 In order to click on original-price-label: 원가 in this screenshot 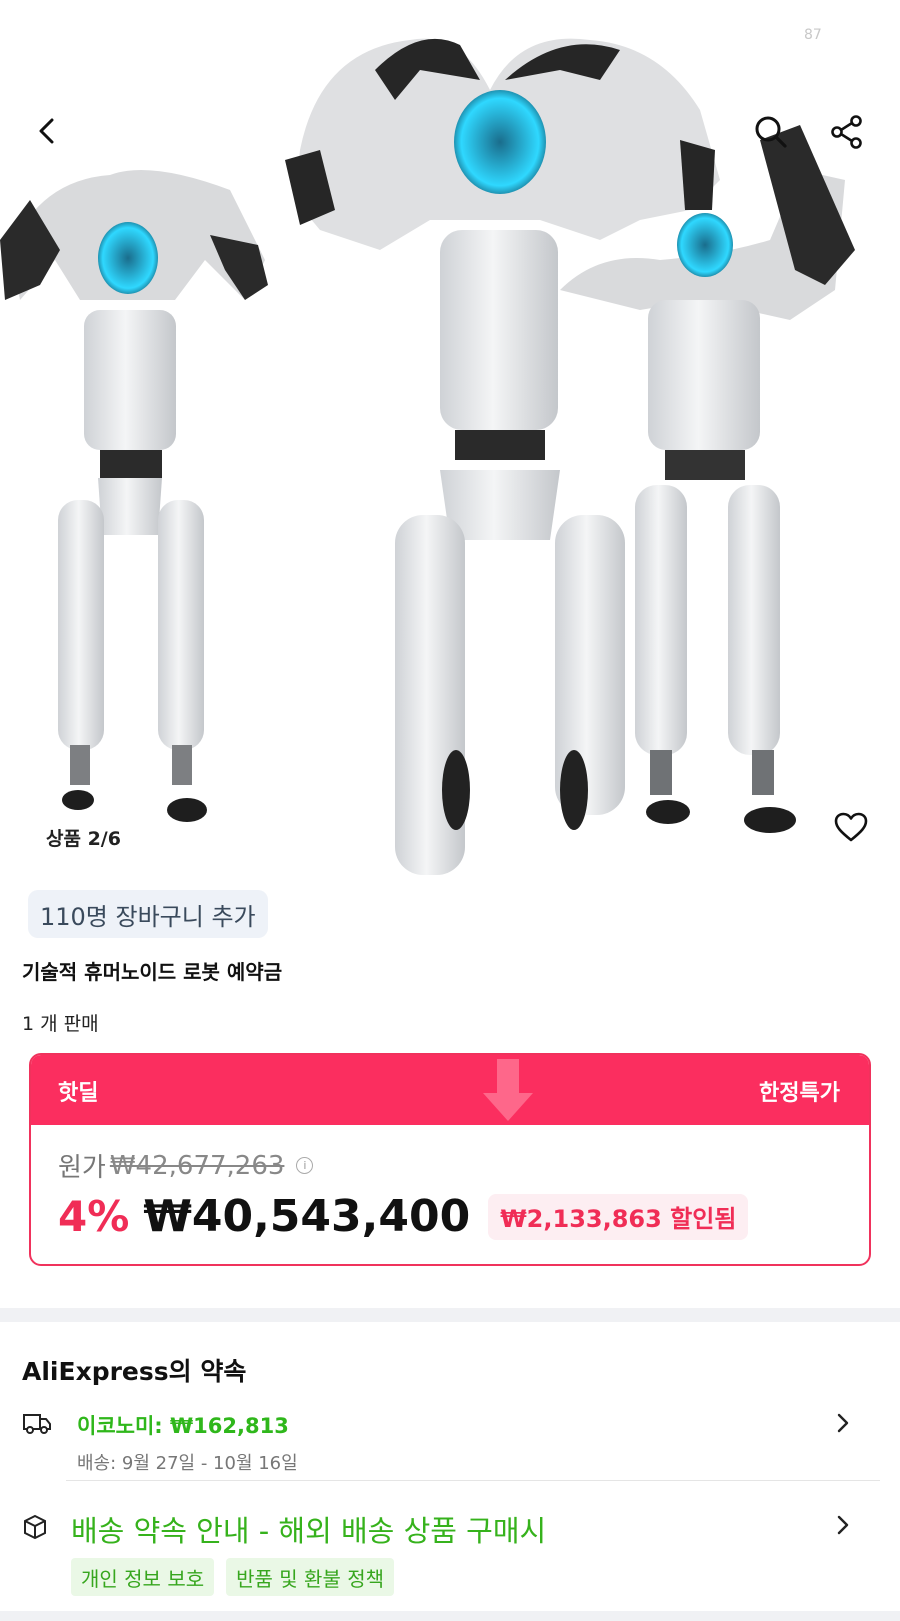, I will do `click(82, 1168)`.